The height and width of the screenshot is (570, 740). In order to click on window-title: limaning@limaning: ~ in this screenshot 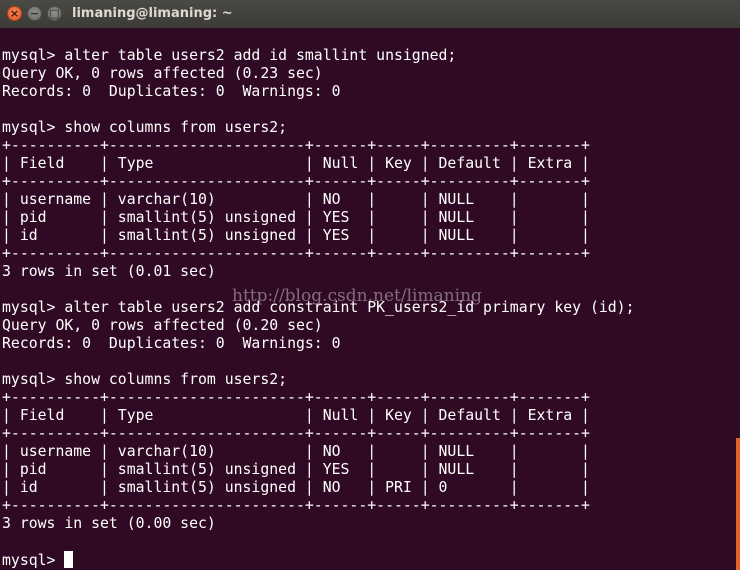, I will do `click(152, 13)`.